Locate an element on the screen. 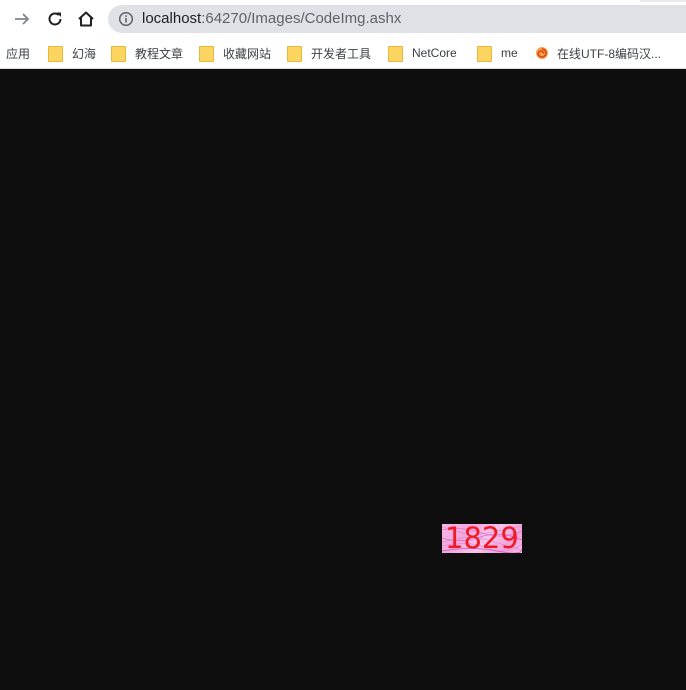 The width and height of the screenshot is (686, 690). home-icon is located at coordinates (86, 19).